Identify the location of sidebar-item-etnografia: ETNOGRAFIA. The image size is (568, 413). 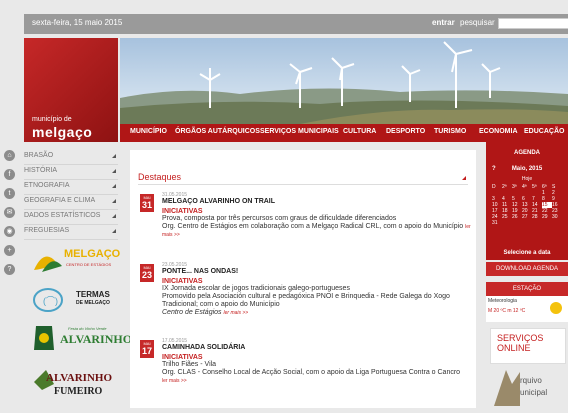
(71, 187).